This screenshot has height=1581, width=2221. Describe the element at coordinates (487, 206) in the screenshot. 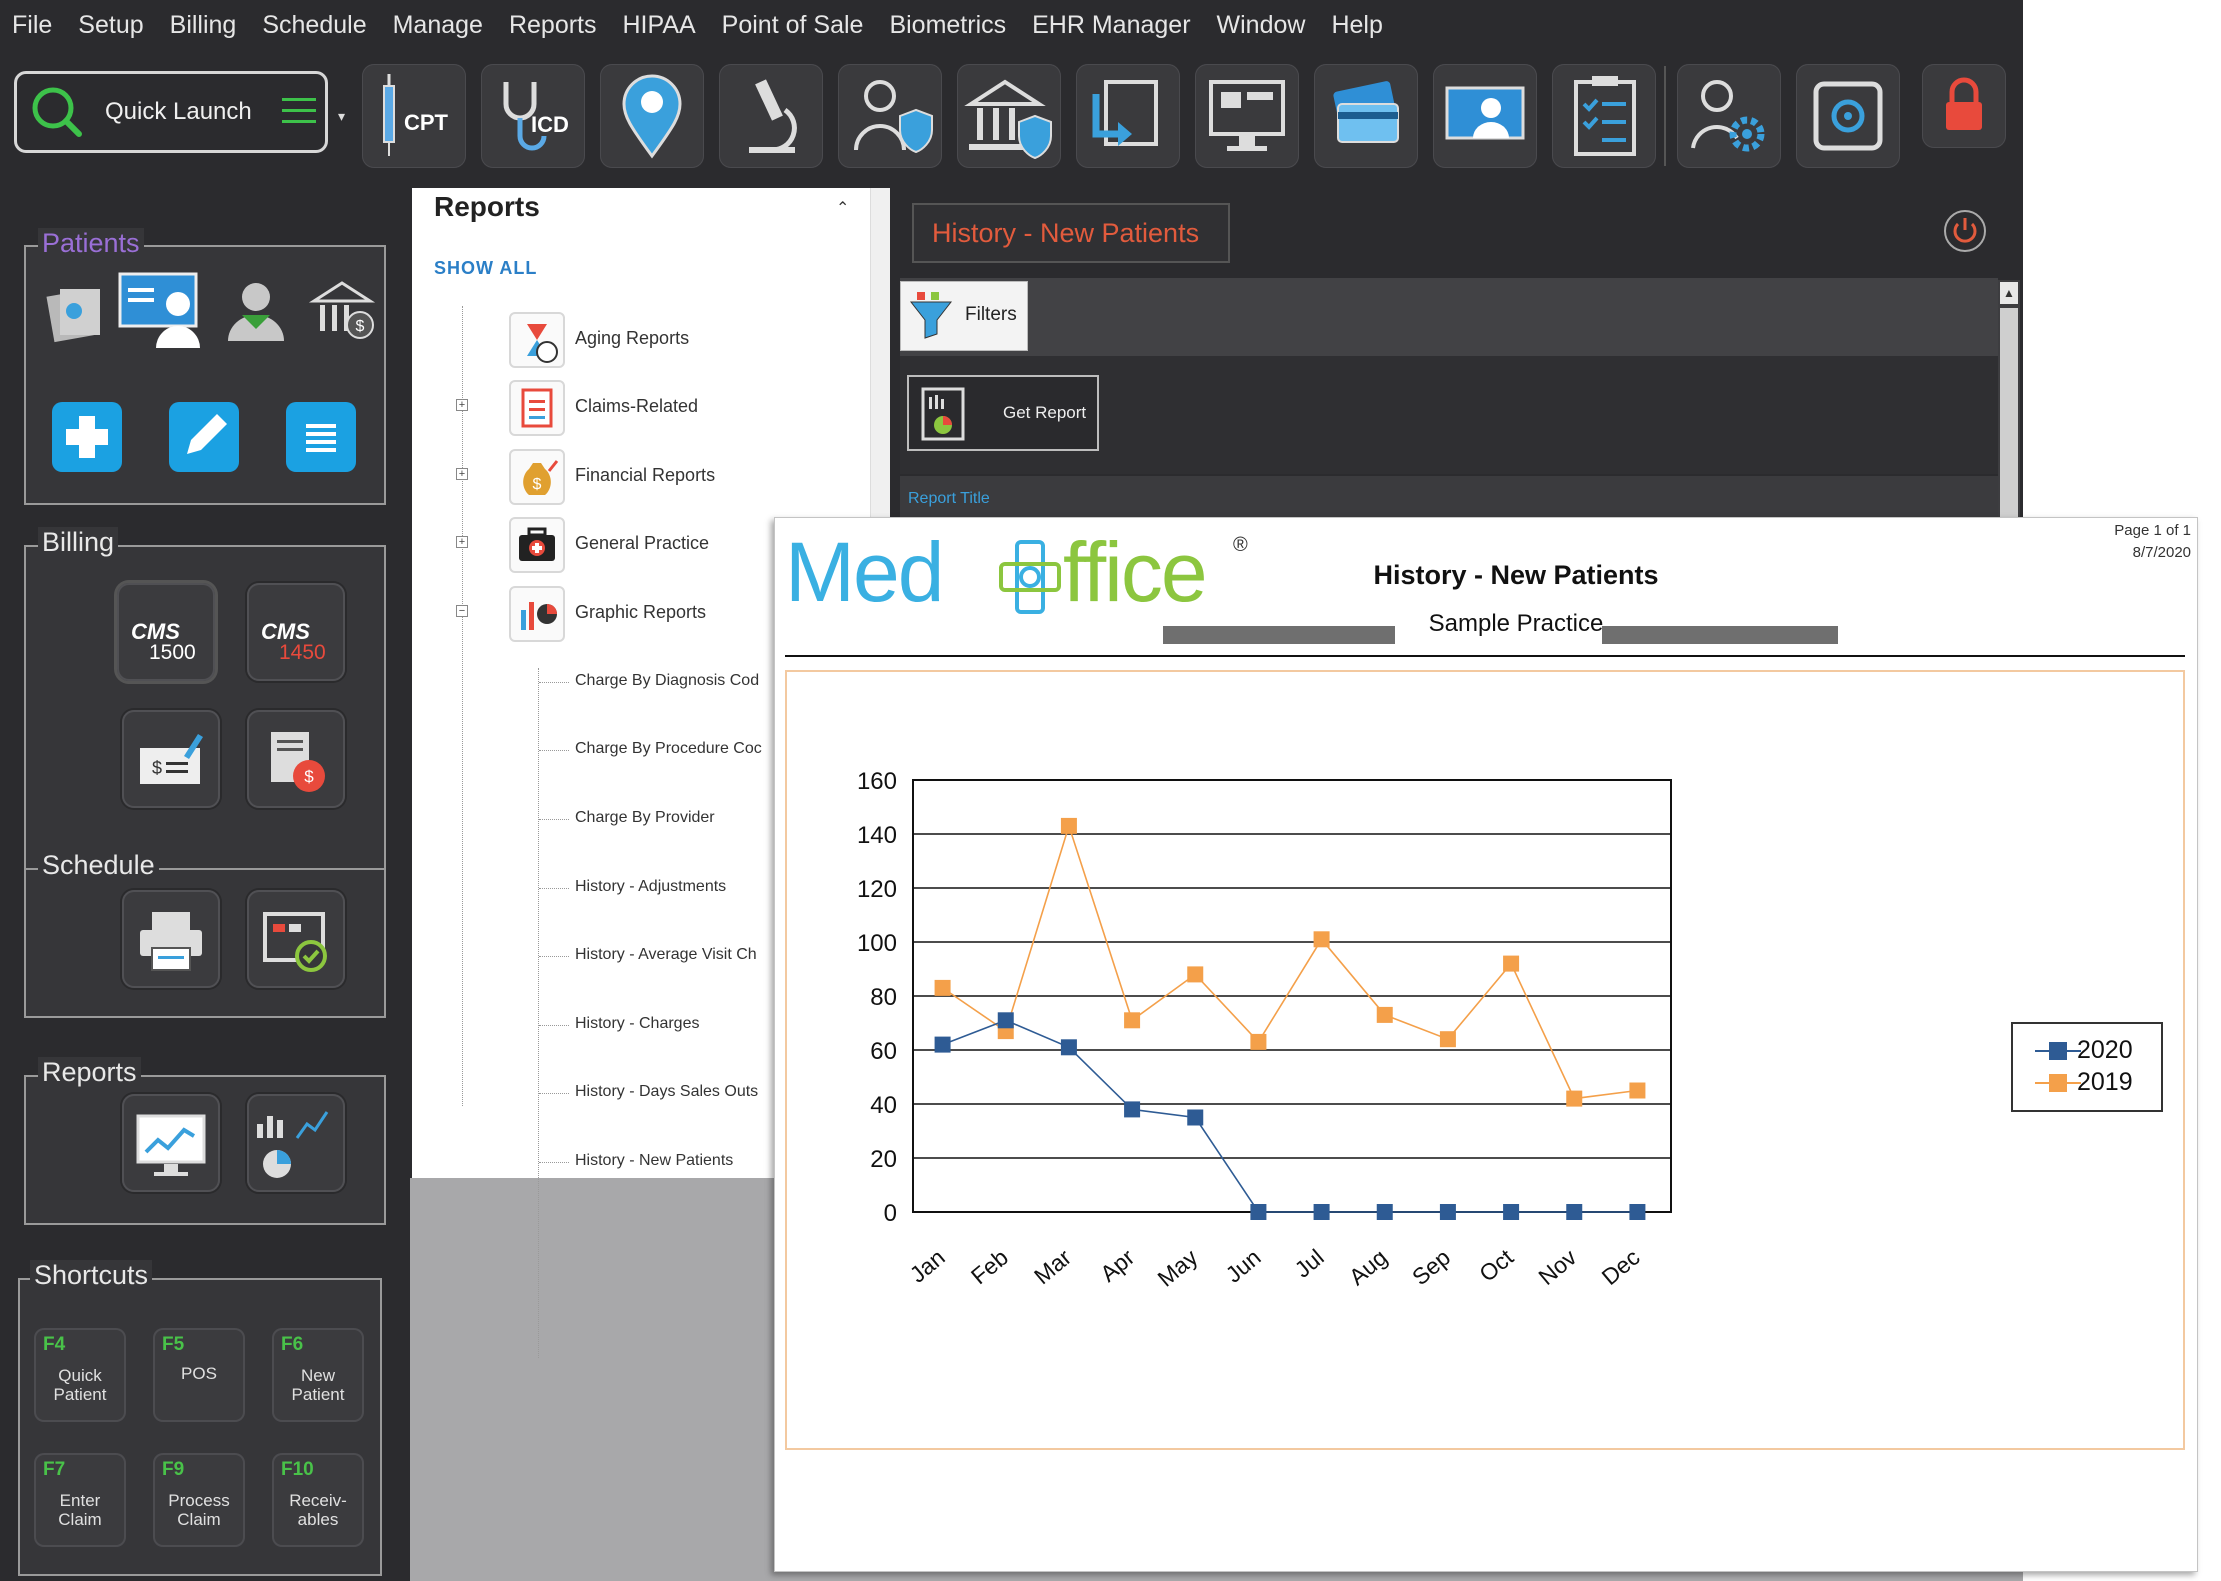

I see `reports-tree-title: Reports` at that location.